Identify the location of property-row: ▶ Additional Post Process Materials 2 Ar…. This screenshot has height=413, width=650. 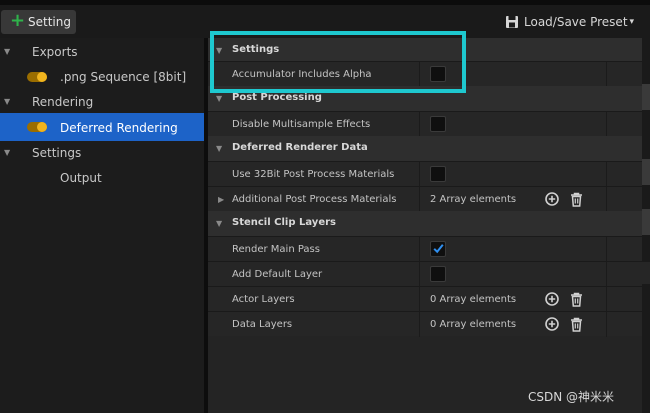
(425, 199).